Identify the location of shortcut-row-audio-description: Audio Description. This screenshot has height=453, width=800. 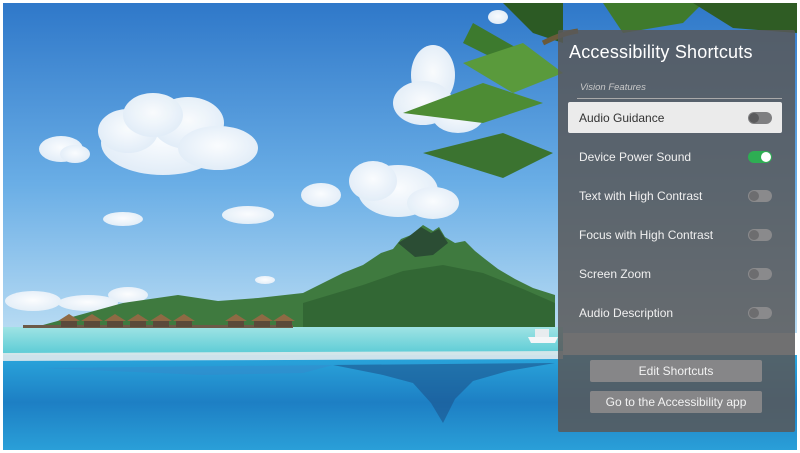
(675, 312).